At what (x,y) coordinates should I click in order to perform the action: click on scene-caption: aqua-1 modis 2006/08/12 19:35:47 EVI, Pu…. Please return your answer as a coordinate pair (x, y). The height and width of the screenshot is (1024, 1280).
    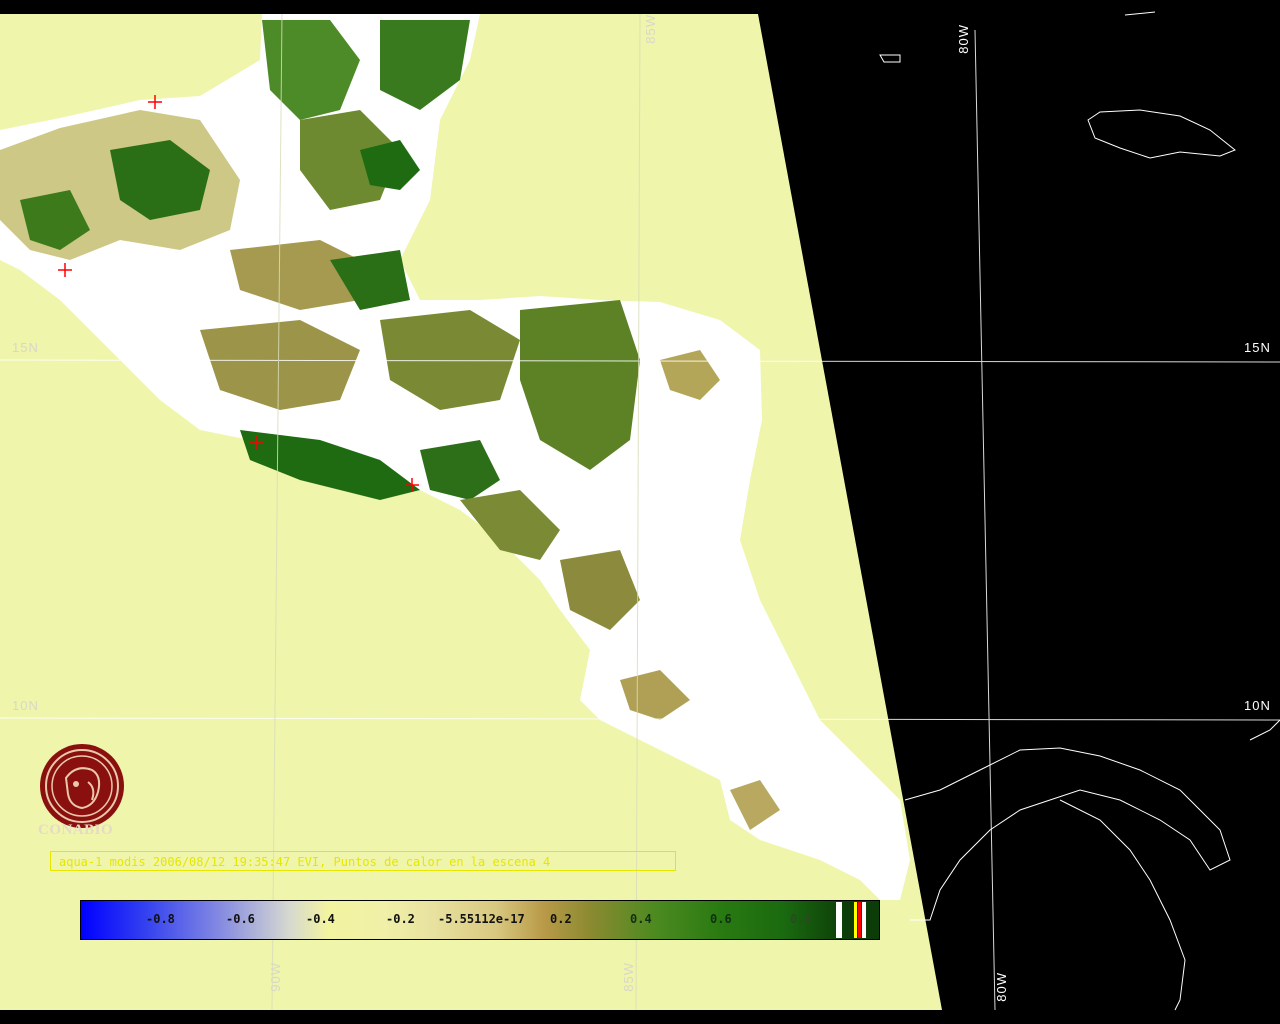
    Looking at the image, I should click on (363, 861).